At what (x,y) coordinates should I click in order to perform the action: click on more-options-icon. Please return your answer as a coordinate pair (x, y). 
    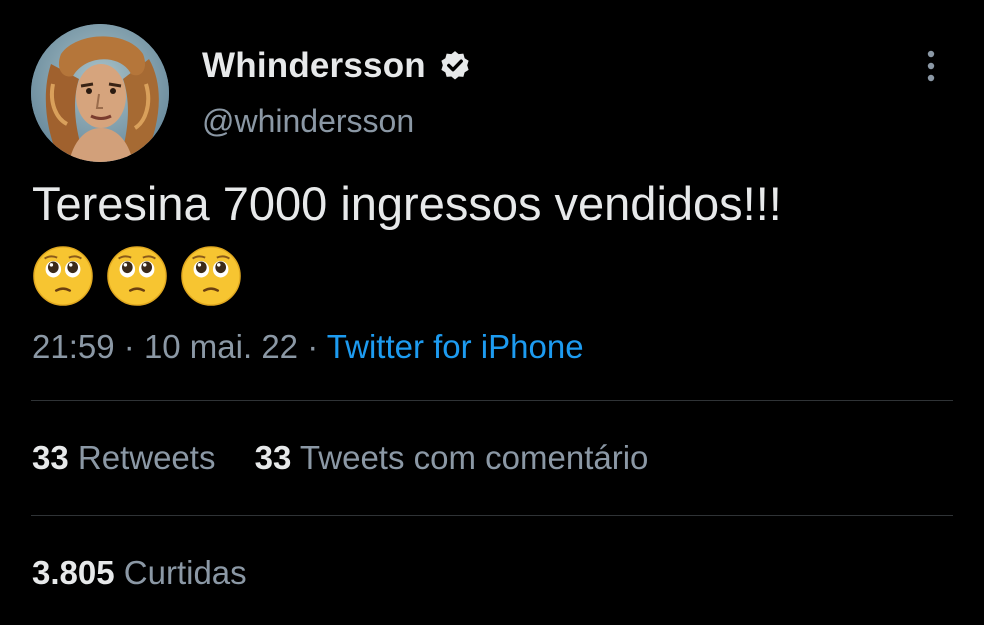
    Looking at the image, I should click on (931, 66).